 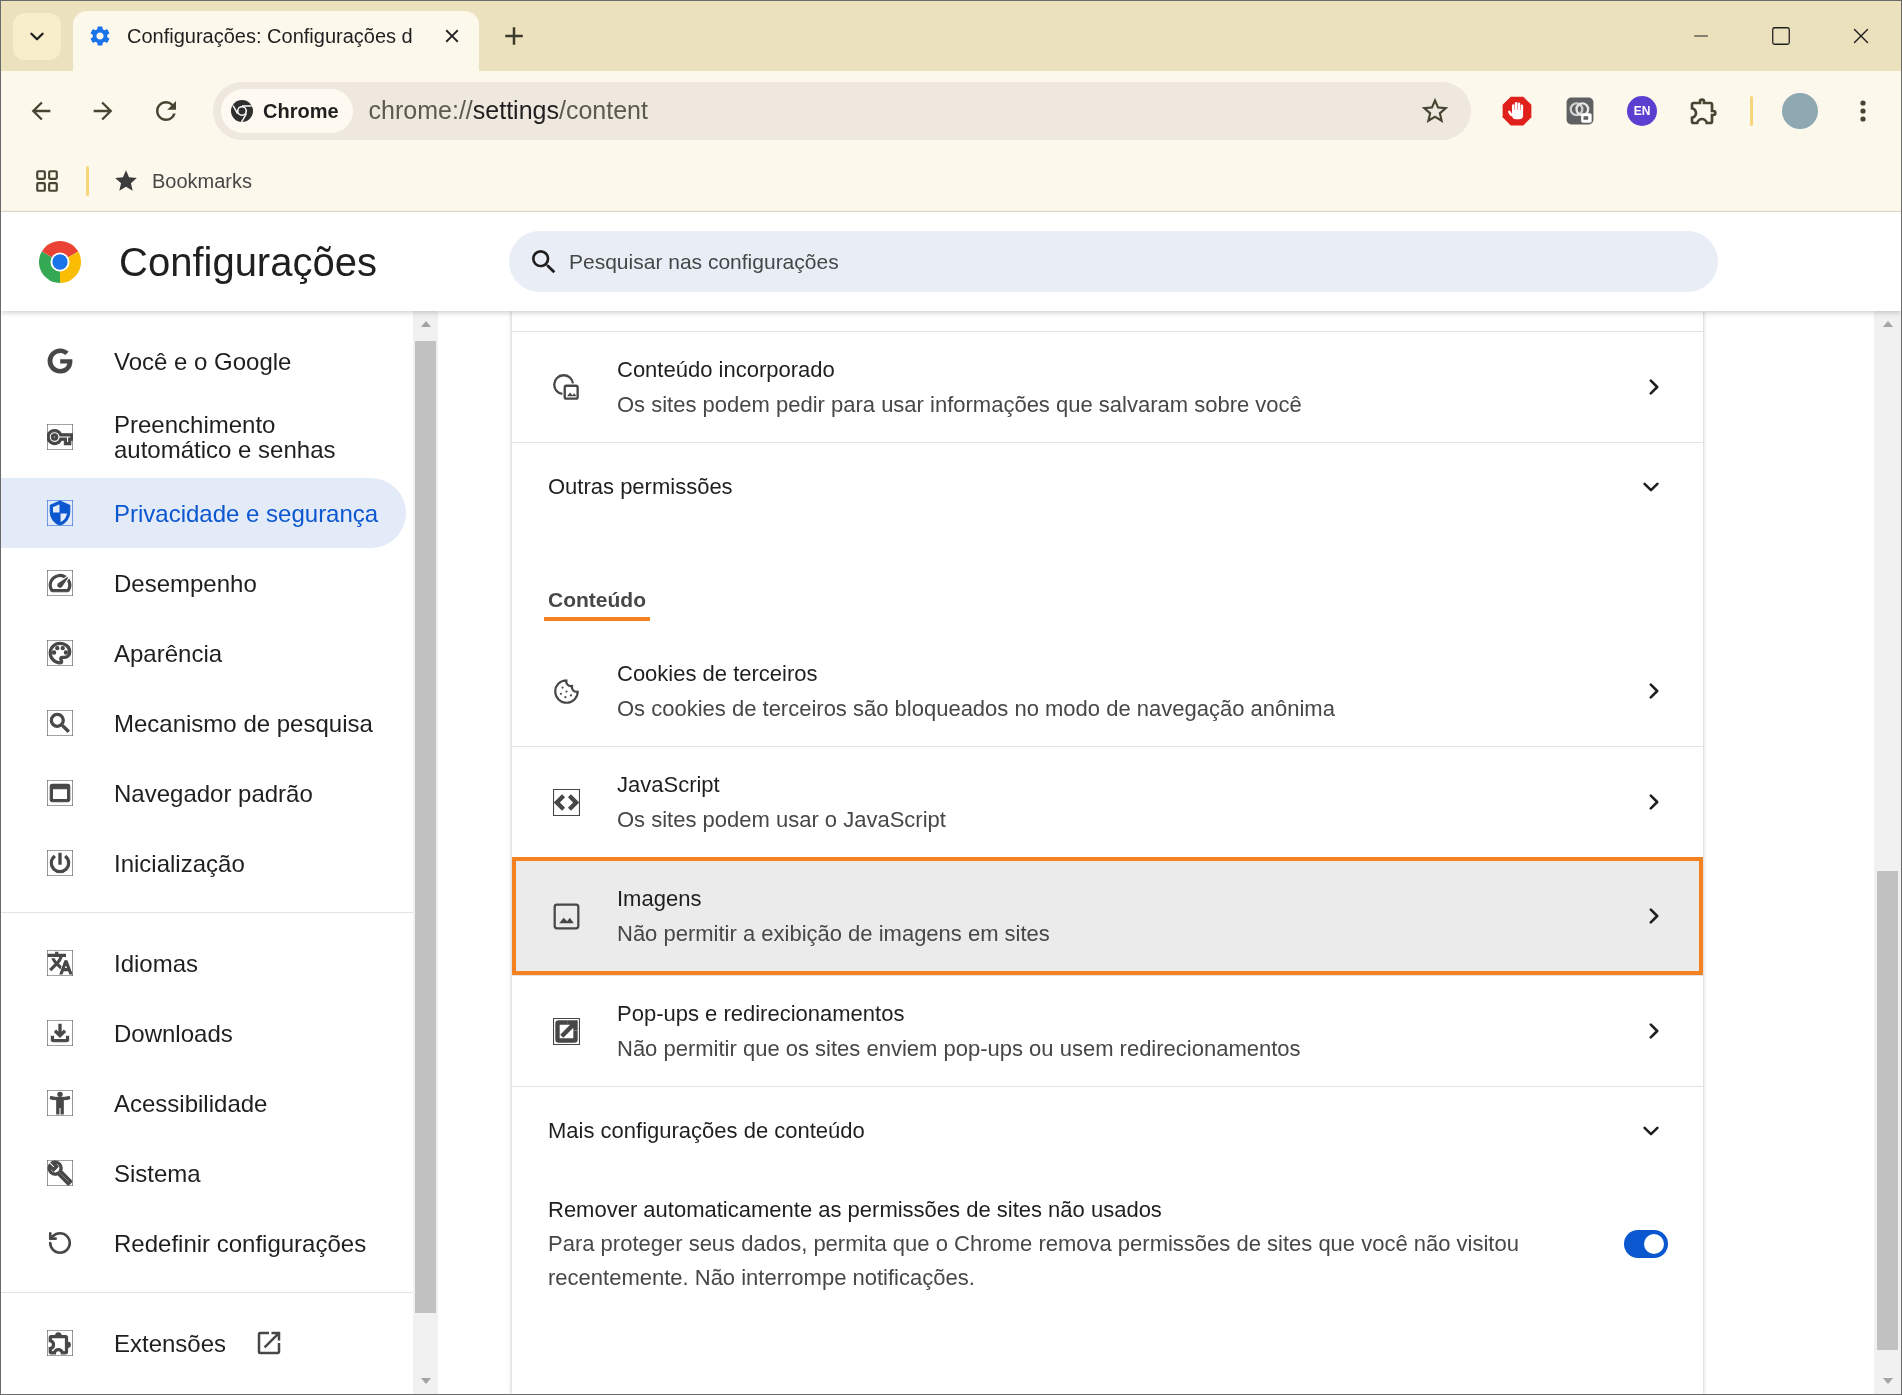 What do you see at coordinates (1107, 486) in the screenshot?
I see `expander-row: Outras permissões` at bounding box center [1107, 486].